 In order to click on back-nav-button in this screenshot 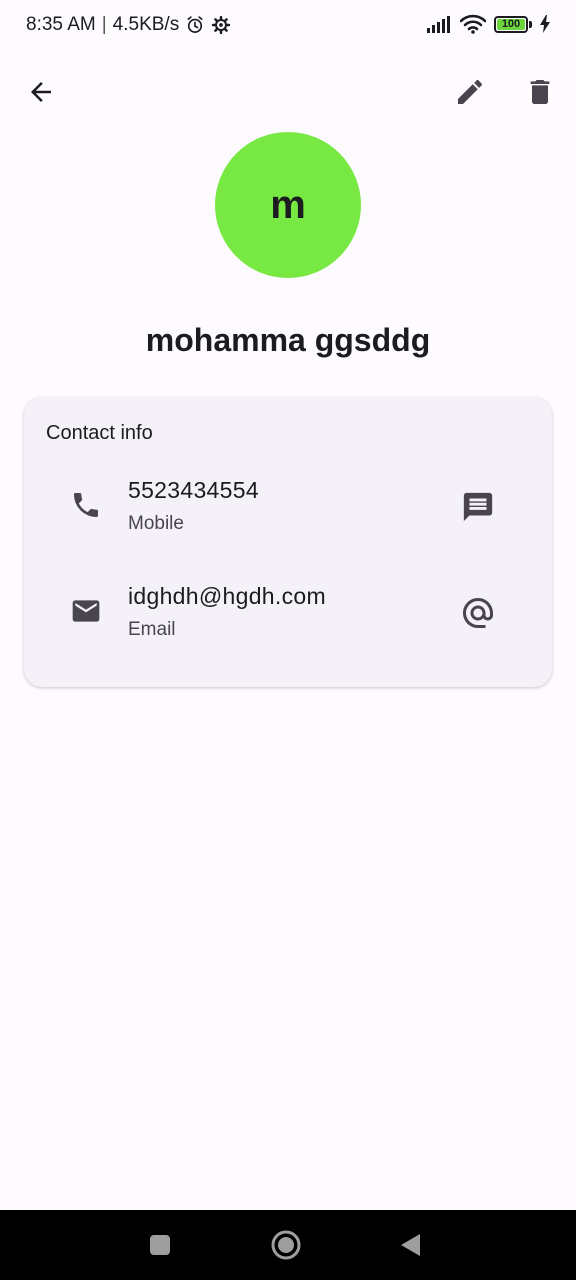, I will do `click(410, 1245)`.